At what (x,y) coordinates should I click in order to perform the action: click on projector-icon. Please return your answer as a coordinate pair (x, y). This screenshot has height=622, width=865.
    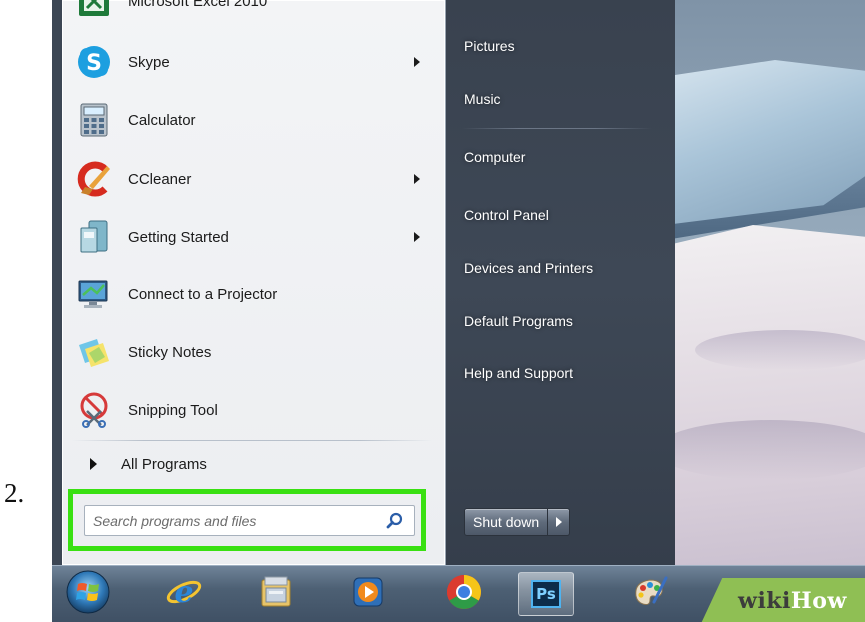
    Looking at the image, I should click on (94, 294).